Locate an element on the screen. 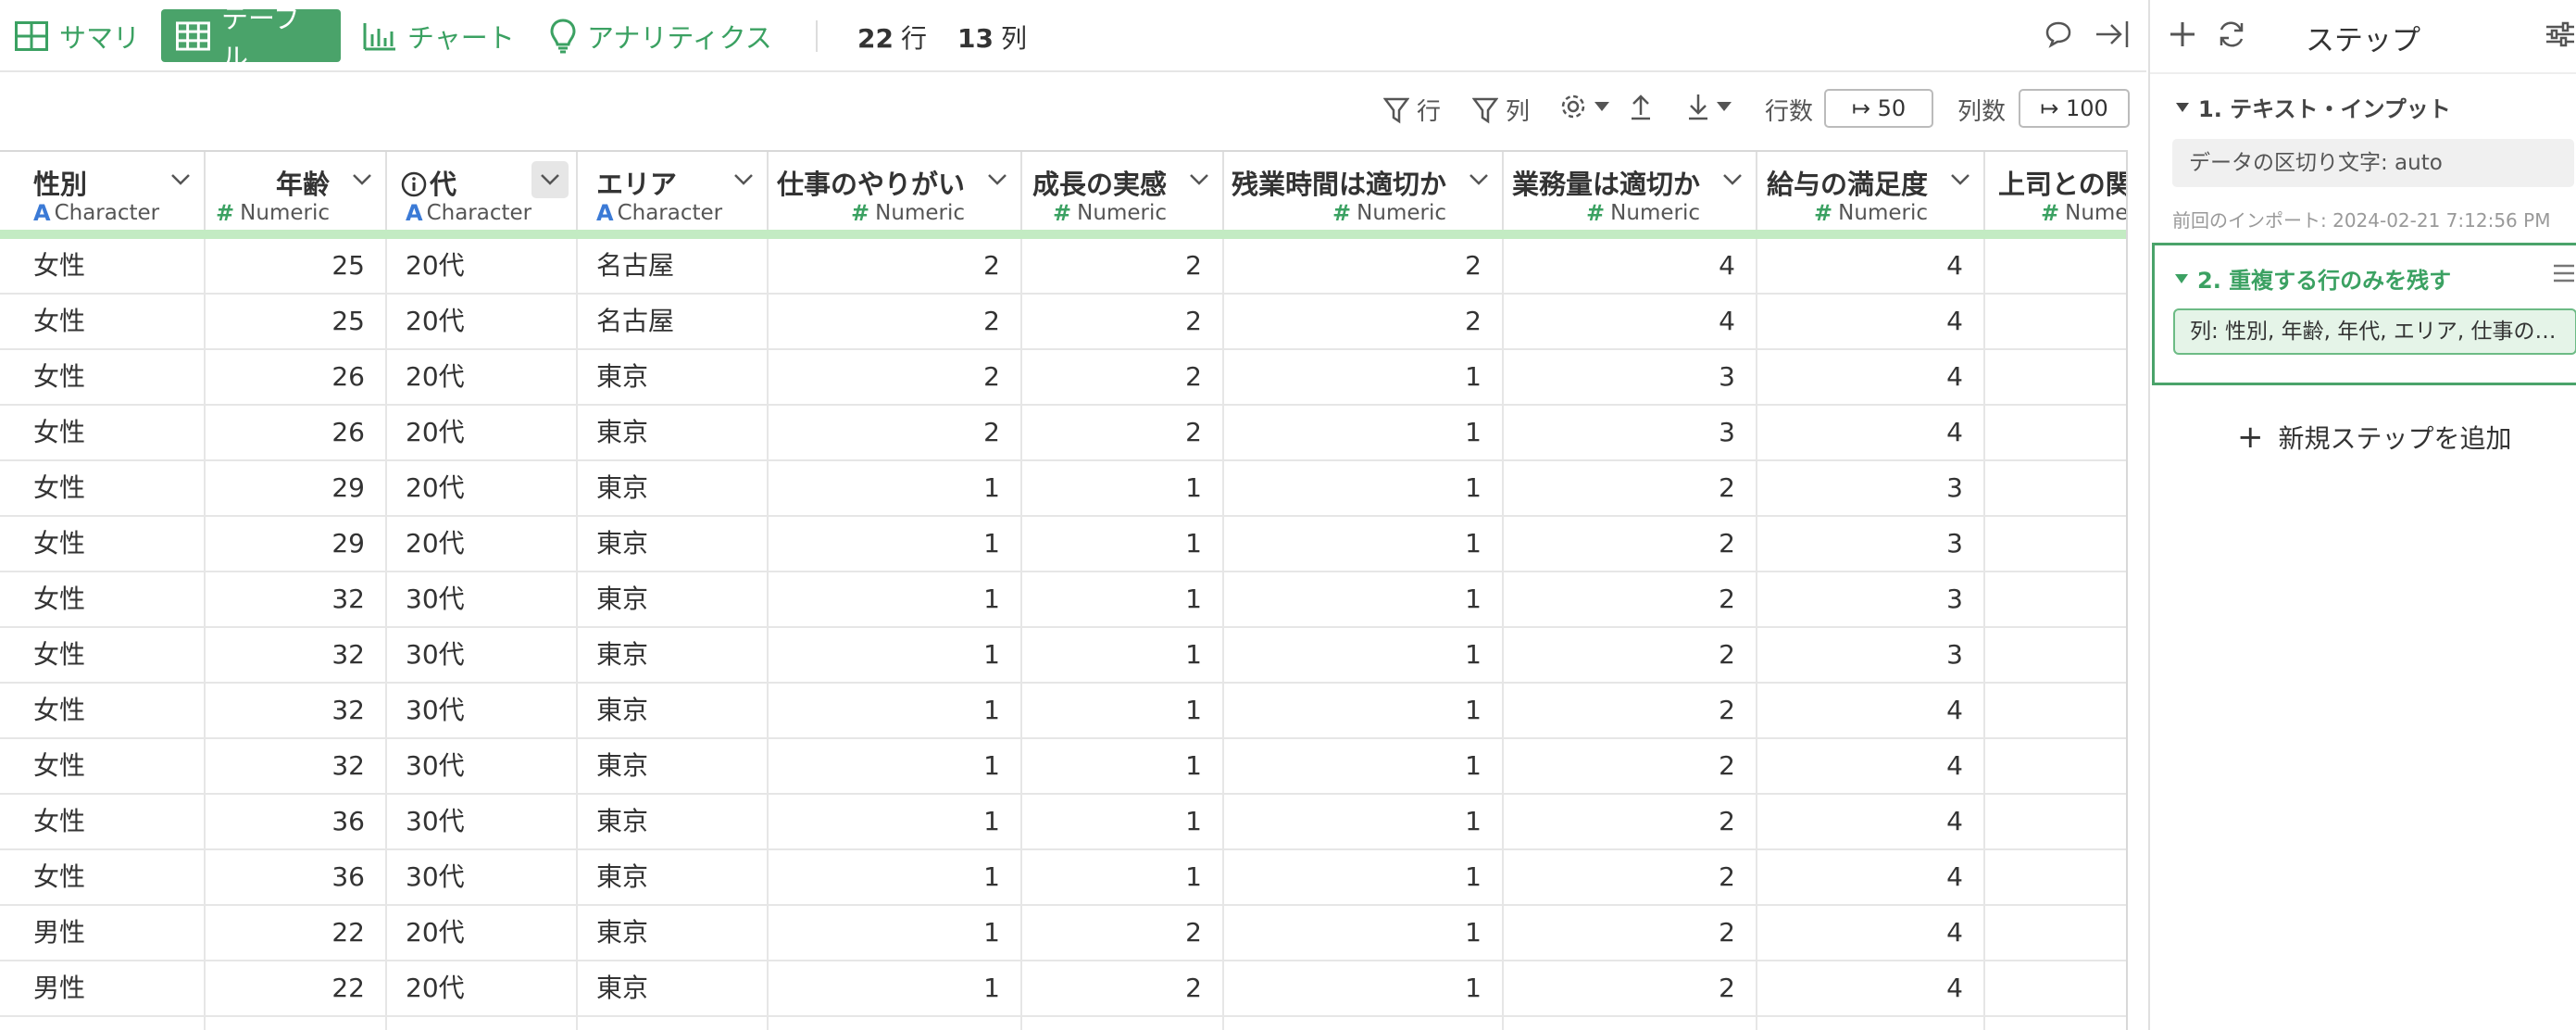  table-cell: 名古屋 is located at coordinates (673, 267).